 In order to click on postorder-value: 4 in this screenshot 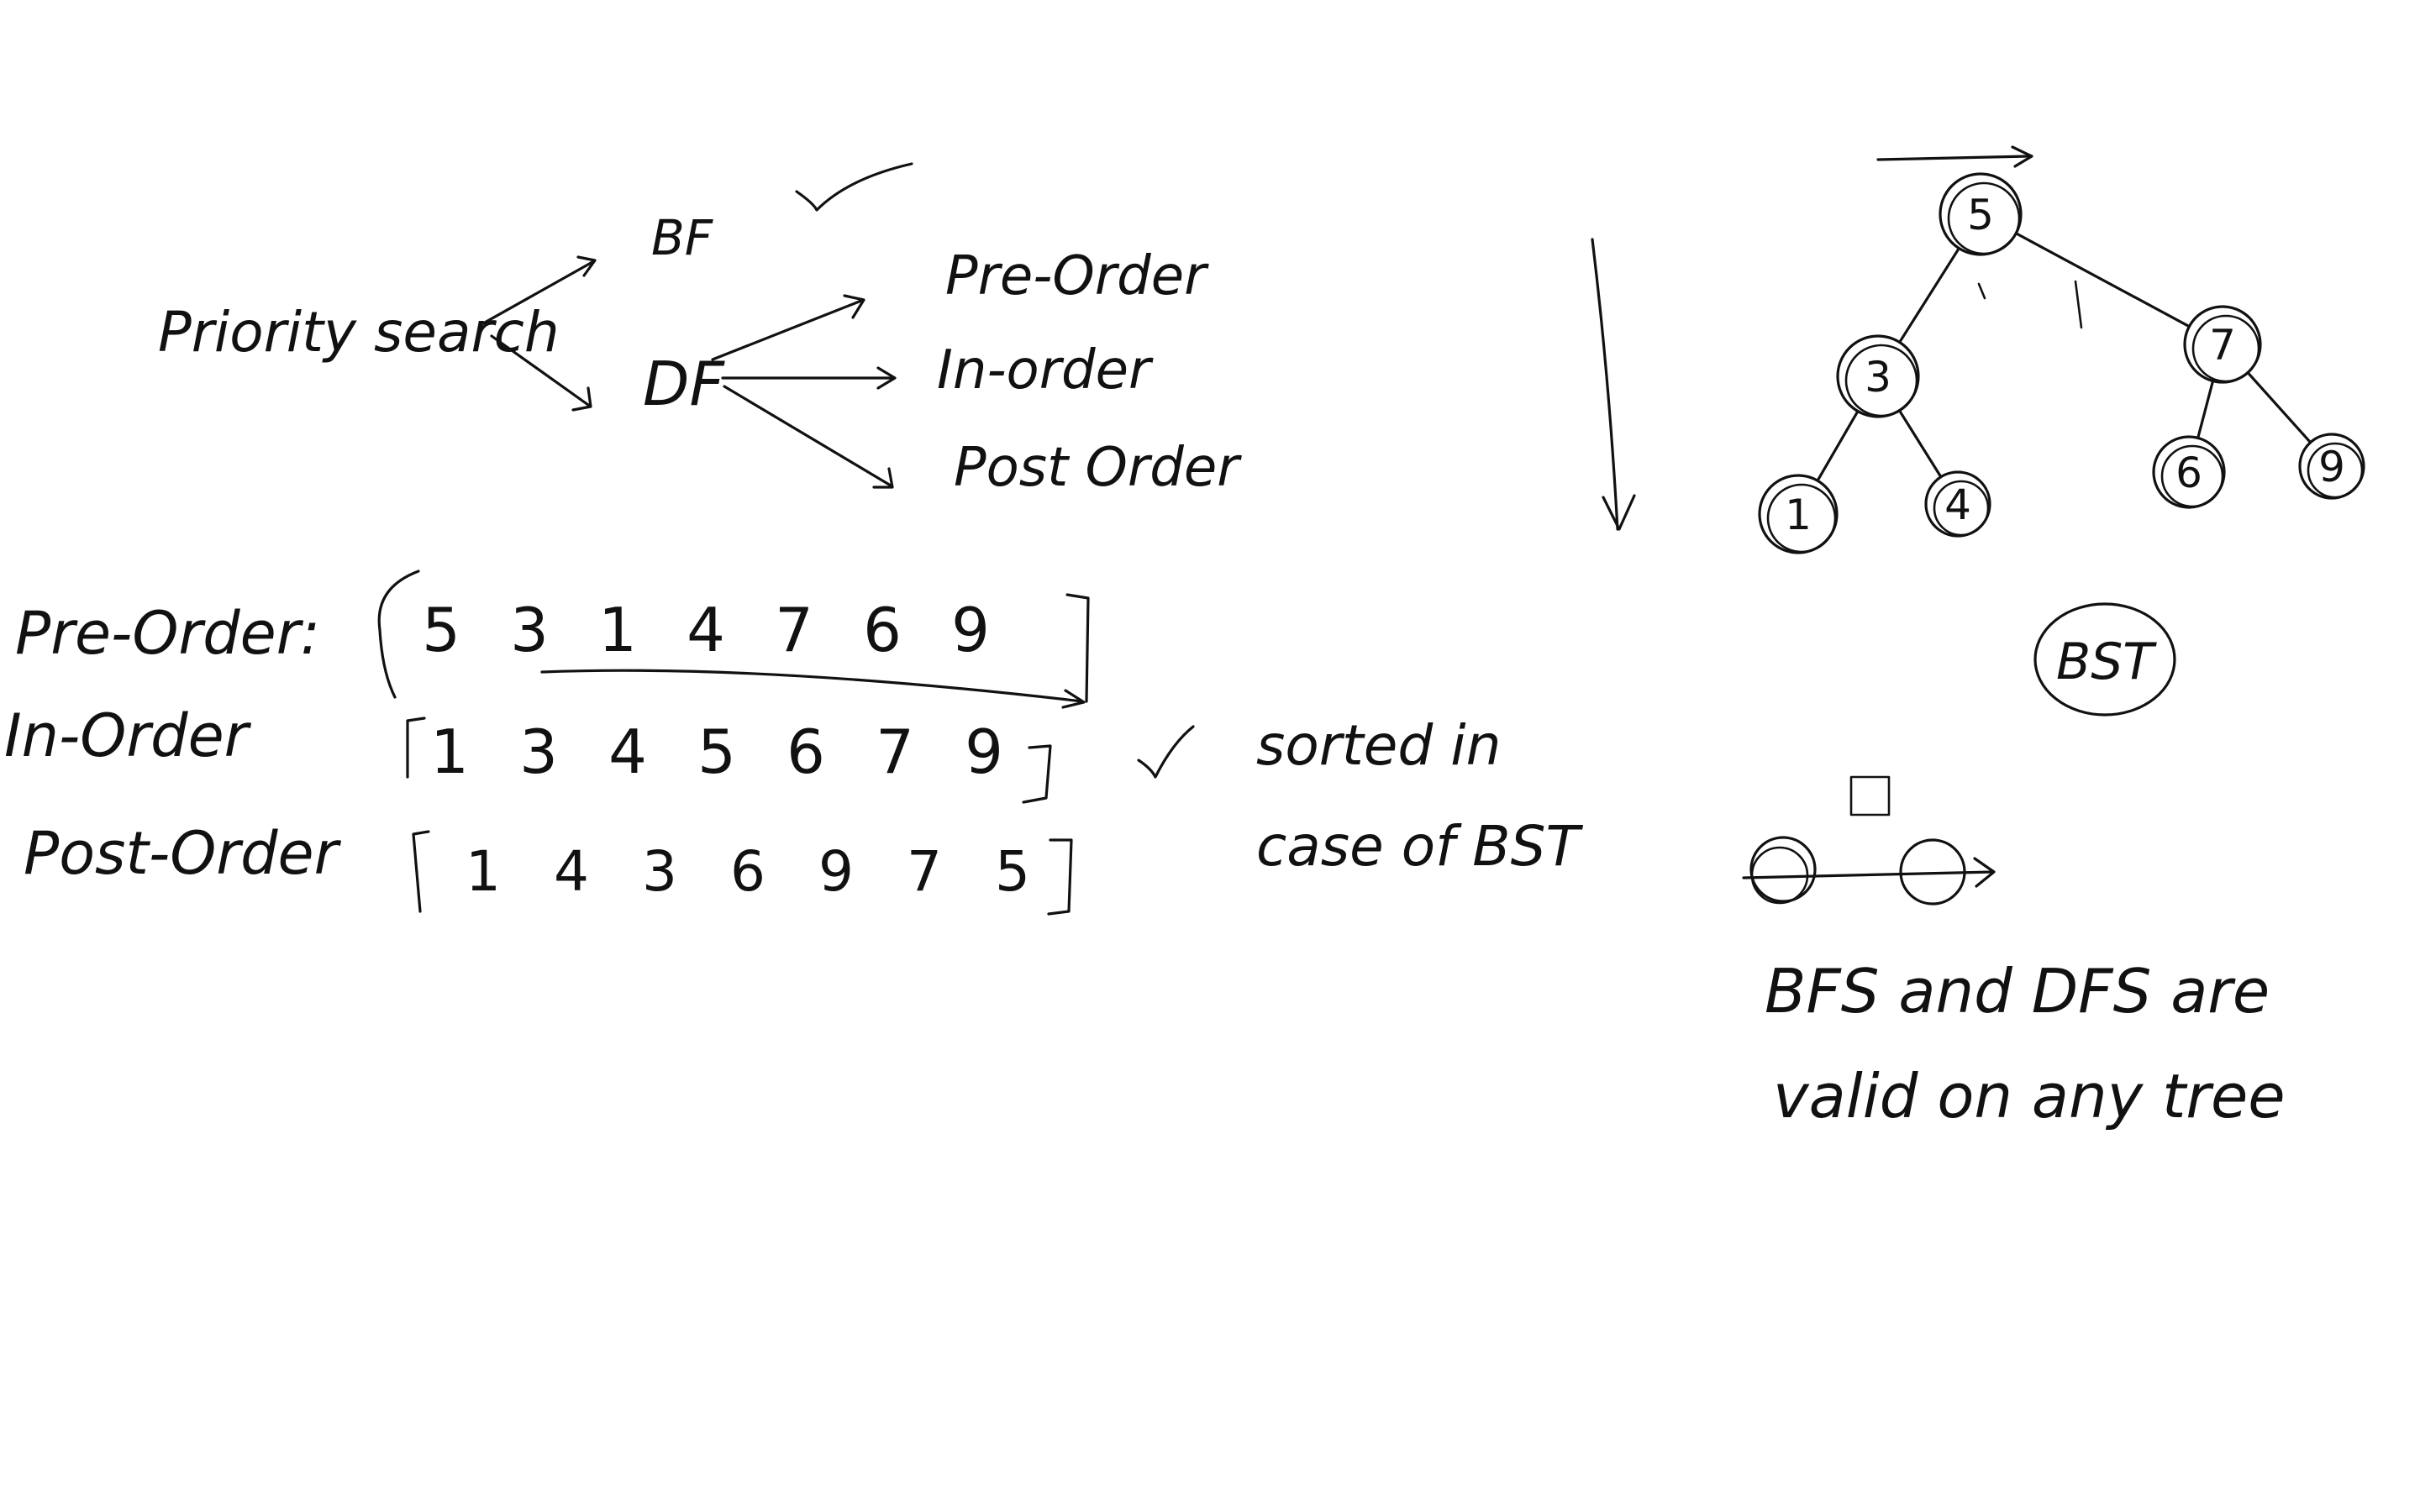, I will do `click(571, 871)`.